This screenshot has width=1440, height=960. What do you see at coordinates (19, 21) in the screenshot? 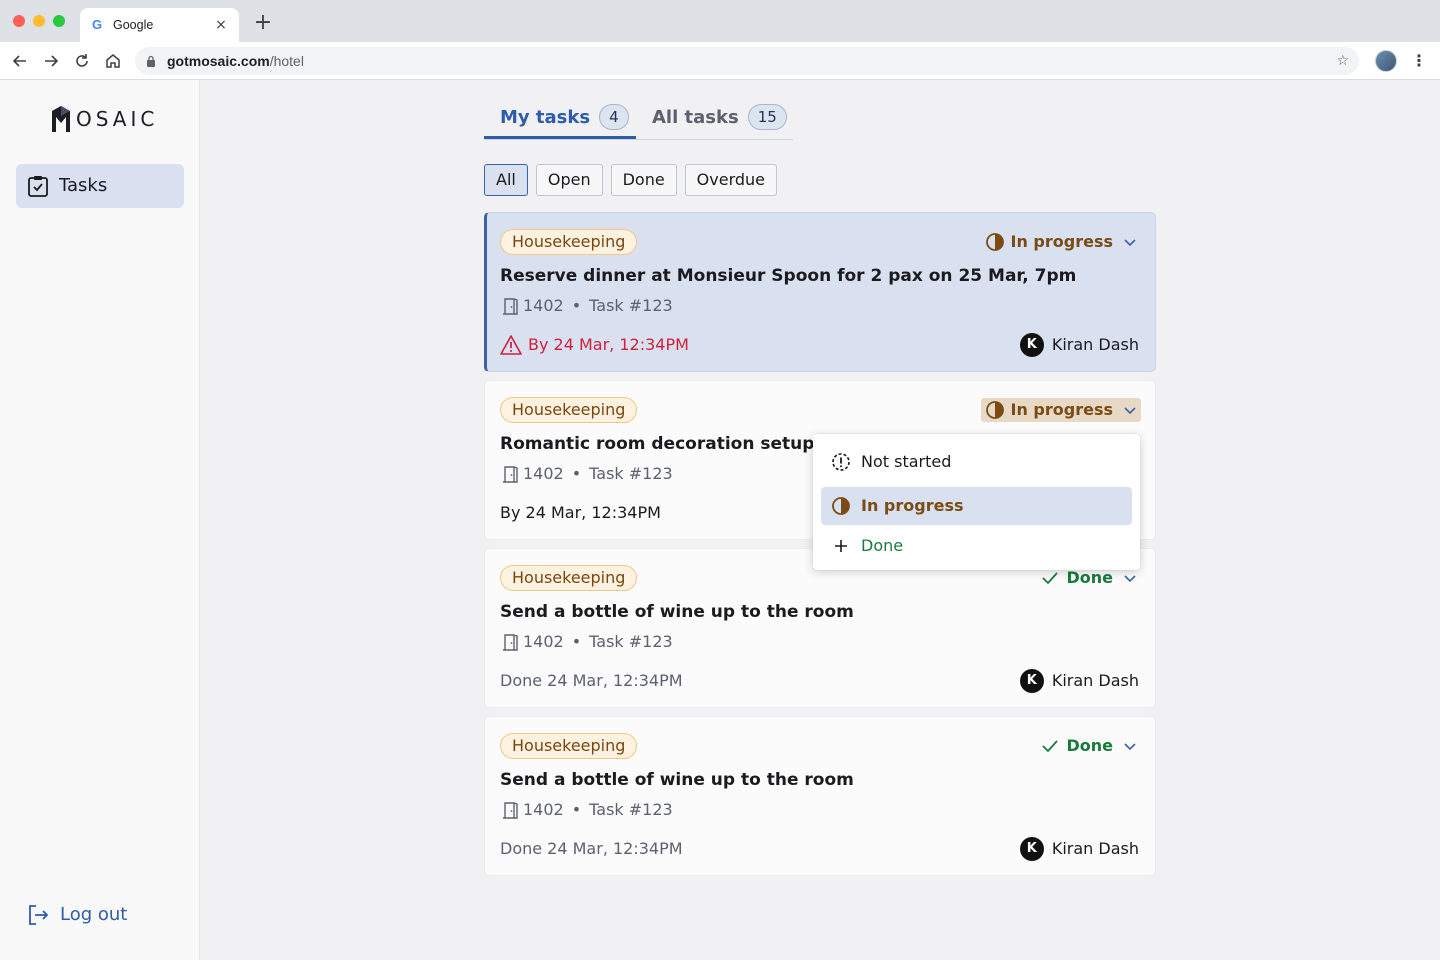
I see `window-close-button` at bounding box center [19, 21].